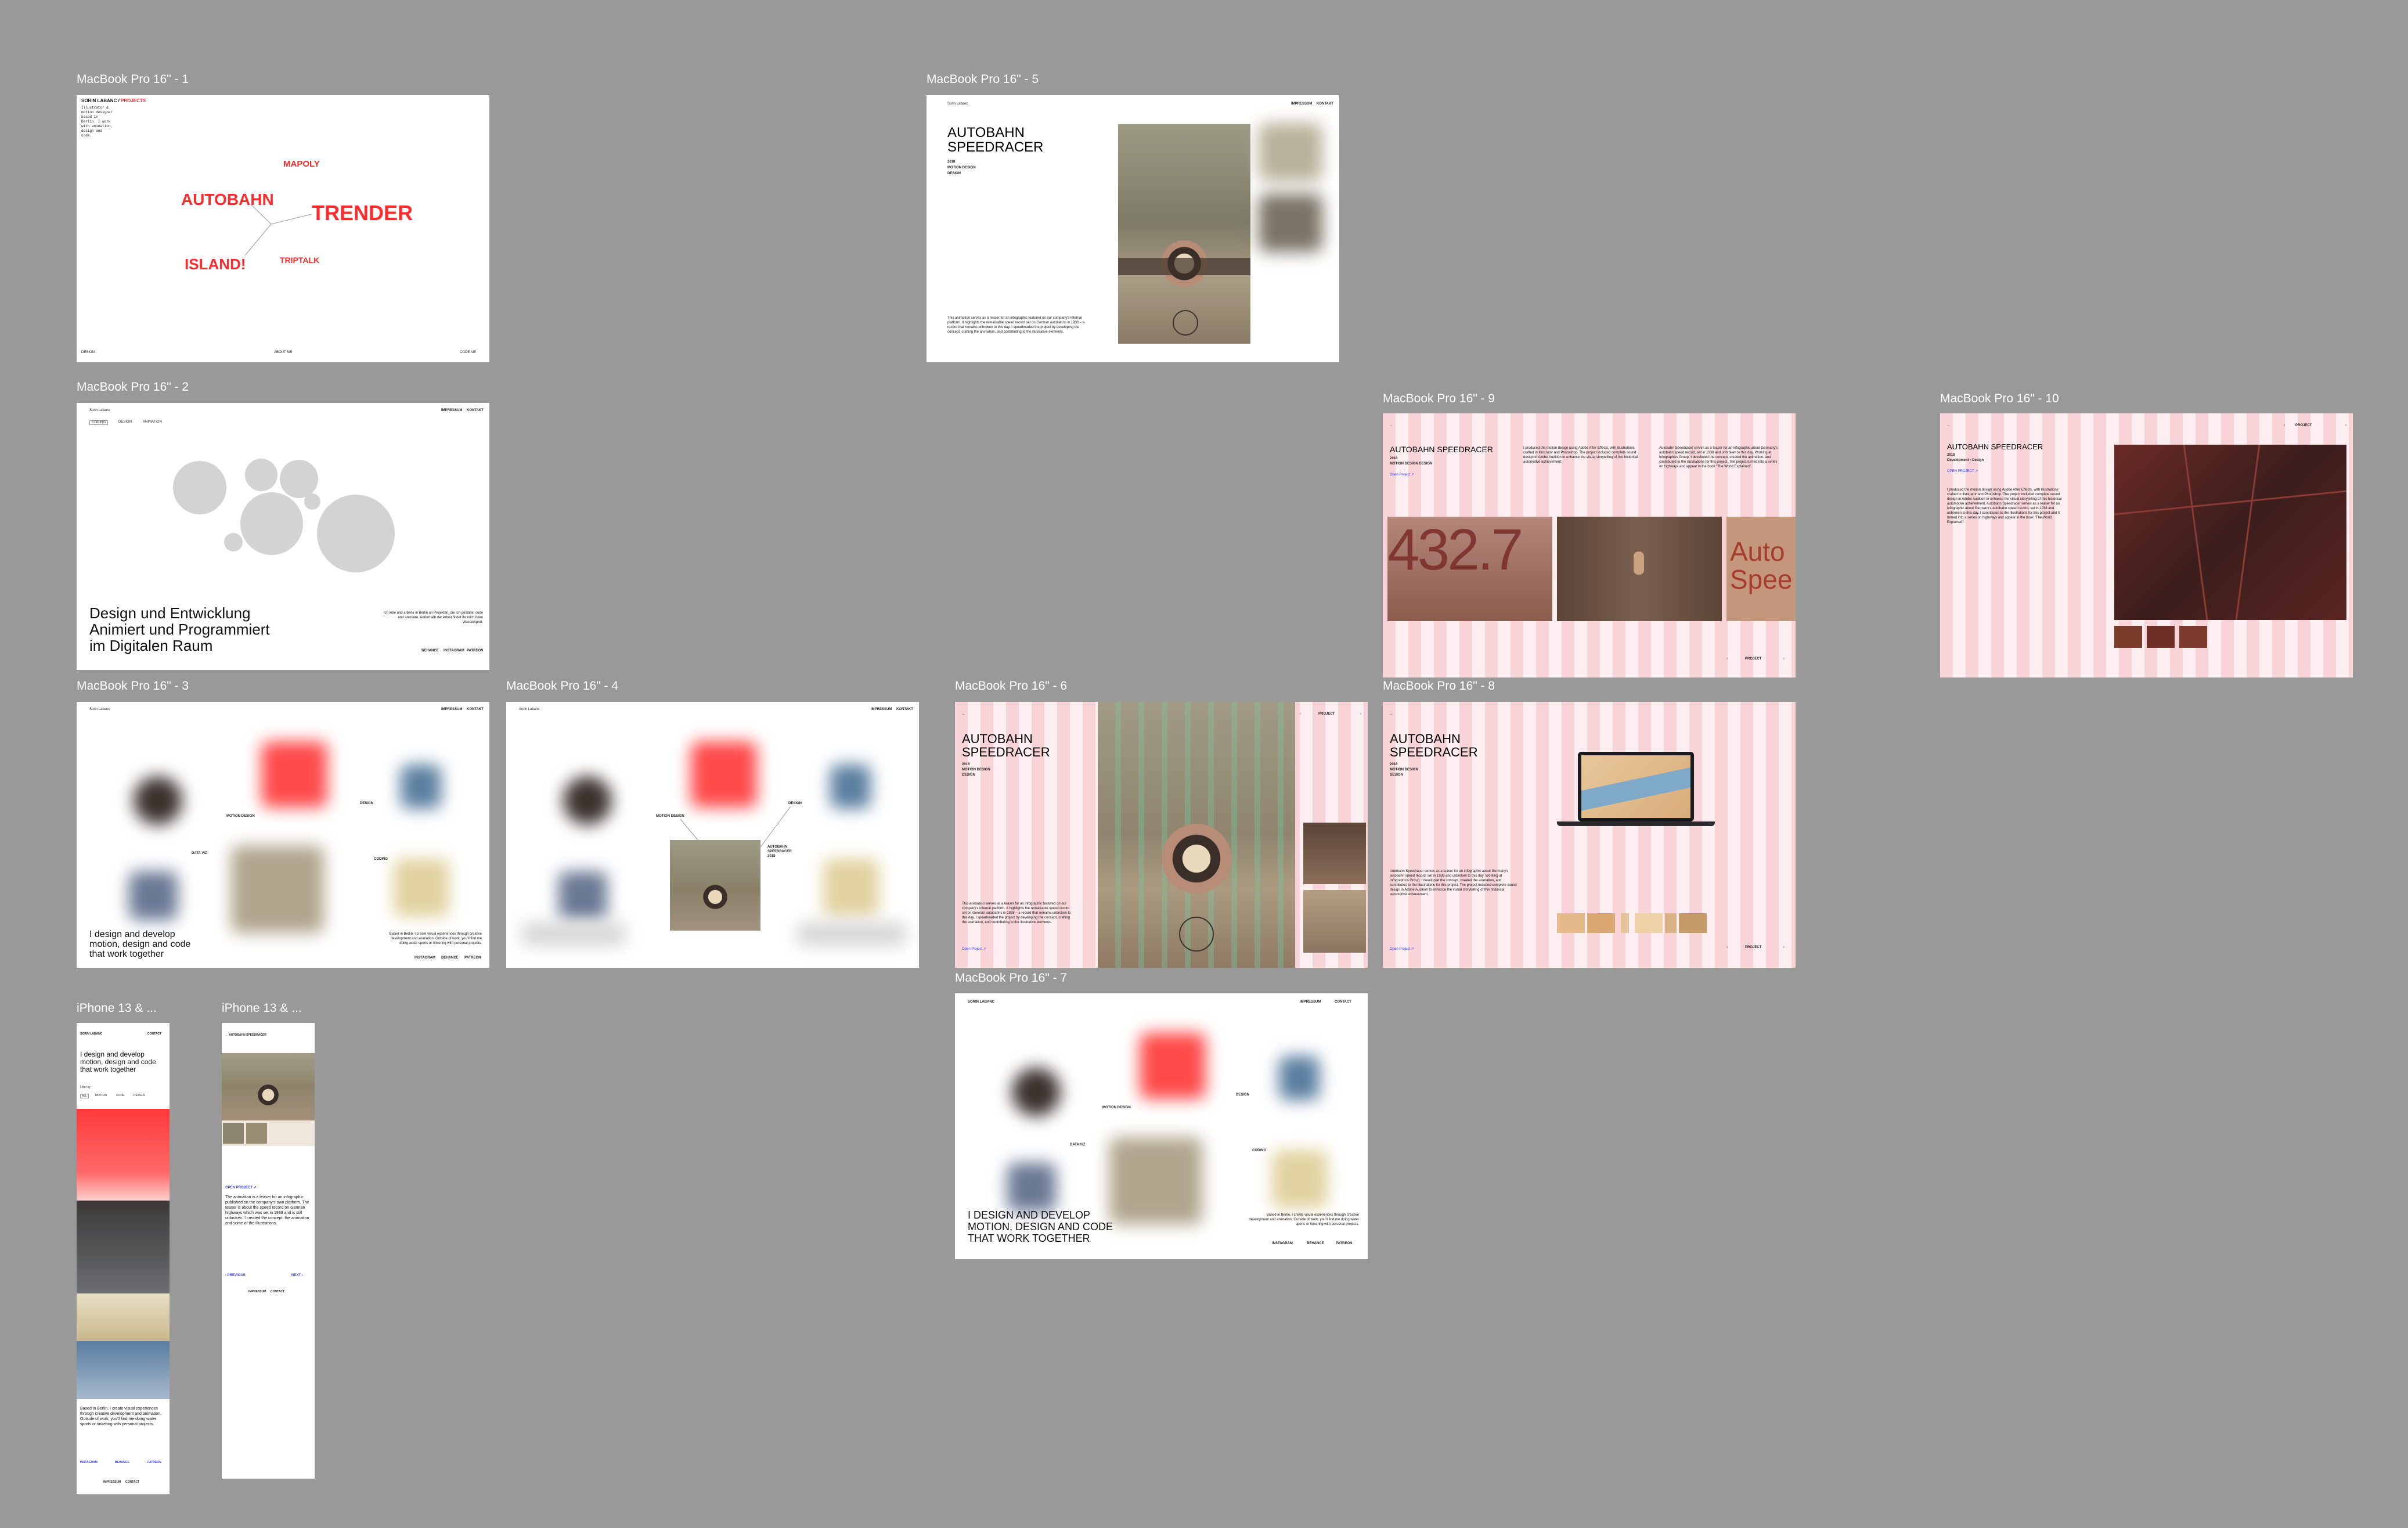 This screenshot has width=2408, height=1528. I want to click on nav-impressum: IMPRESSUM, so click(1302, 104).